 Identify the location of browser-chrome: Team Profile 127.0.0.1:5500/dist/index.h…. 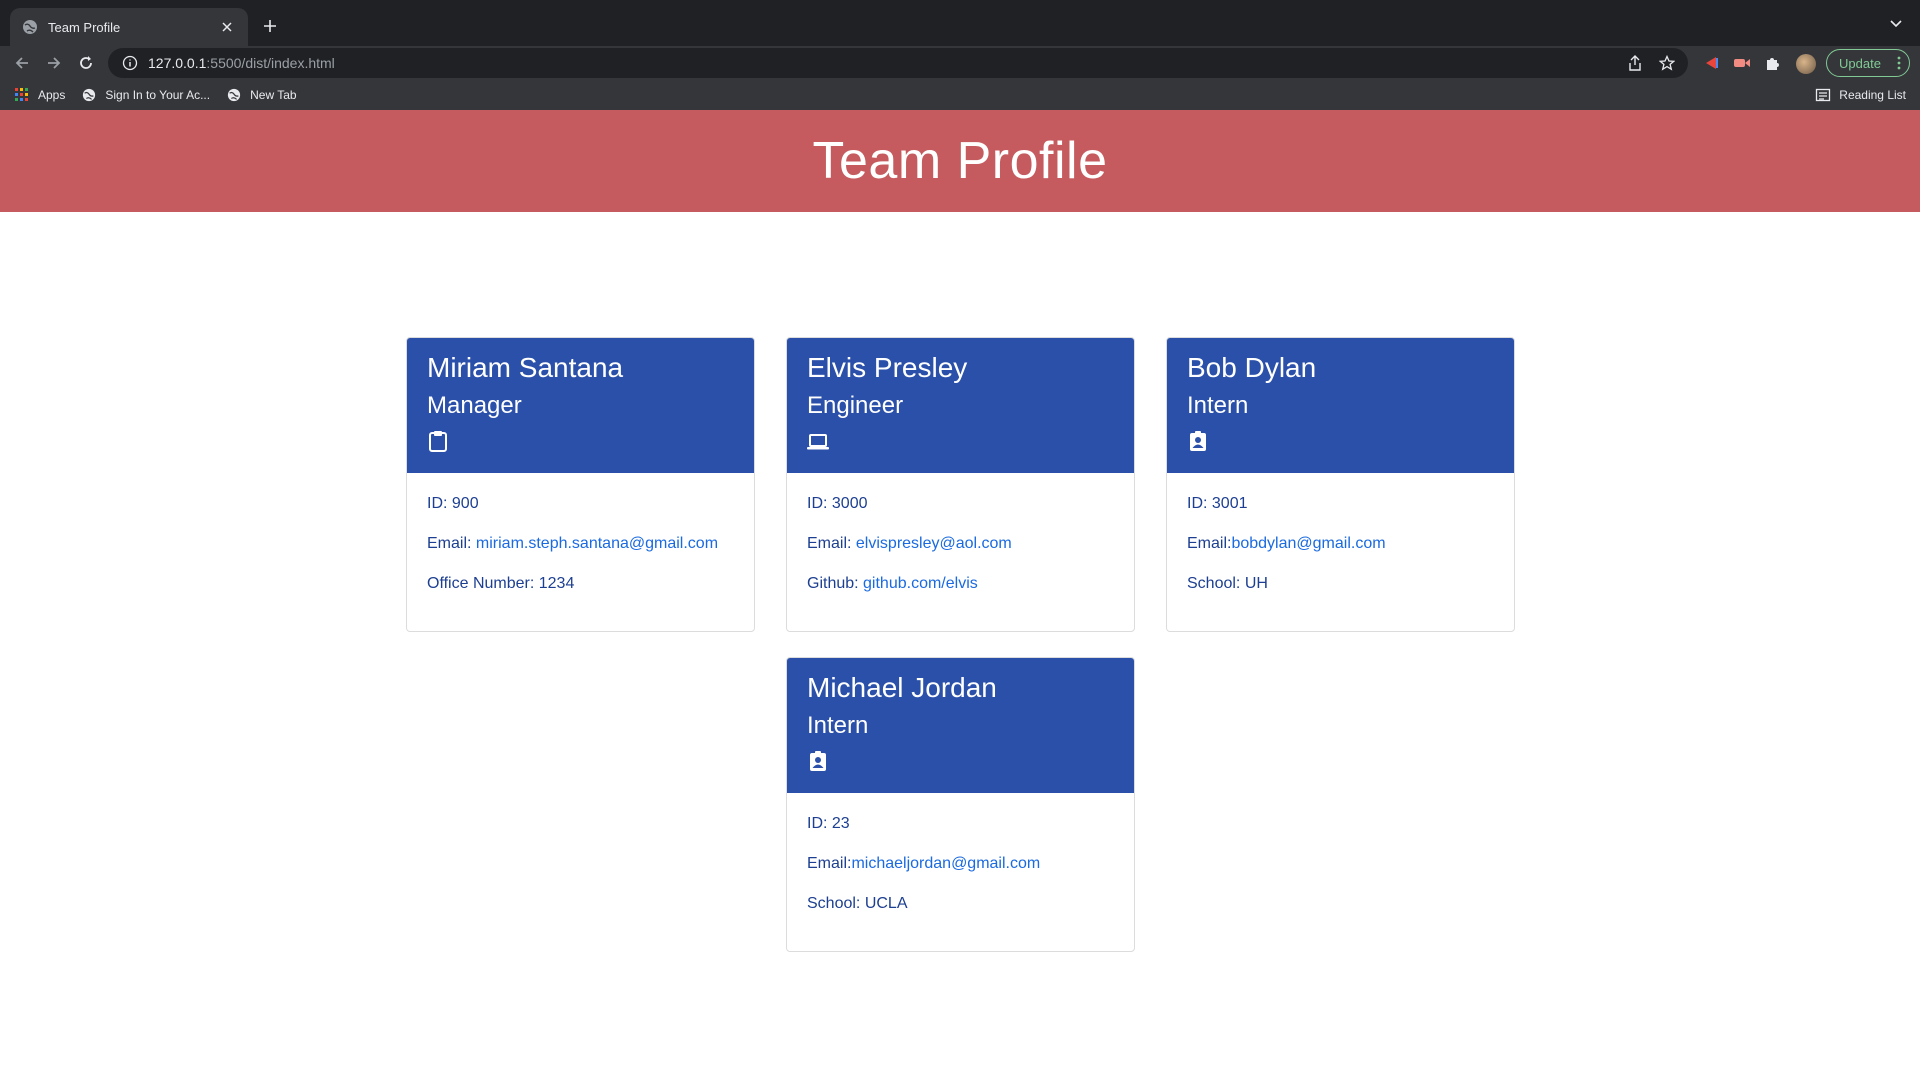
(960, 55).